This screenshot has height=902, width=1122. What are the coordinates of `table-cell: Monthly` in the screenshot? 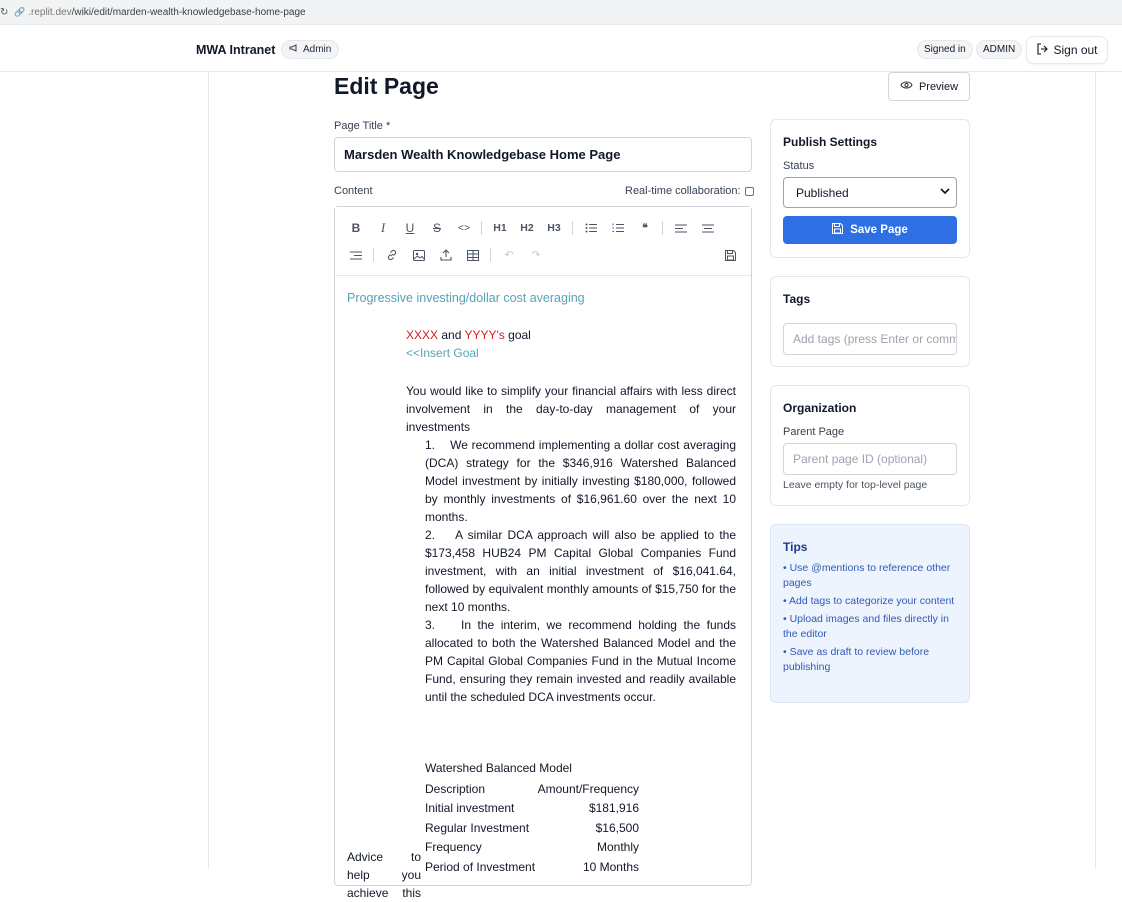 It's located at (617, 847).